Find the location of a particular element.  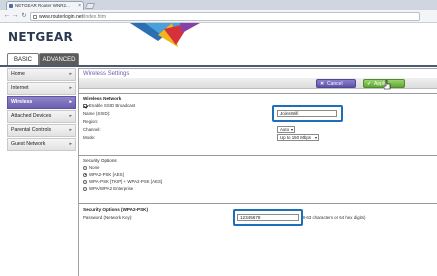

favicon-icon is located at coordinates (11, 6).